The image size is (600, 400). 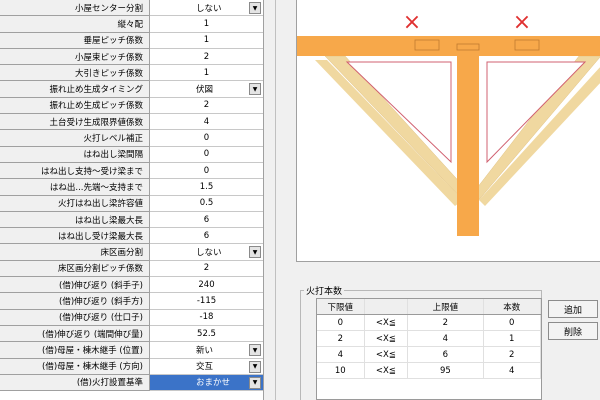 I want to click on property-value-text: 0, so click(x=206, y=138).